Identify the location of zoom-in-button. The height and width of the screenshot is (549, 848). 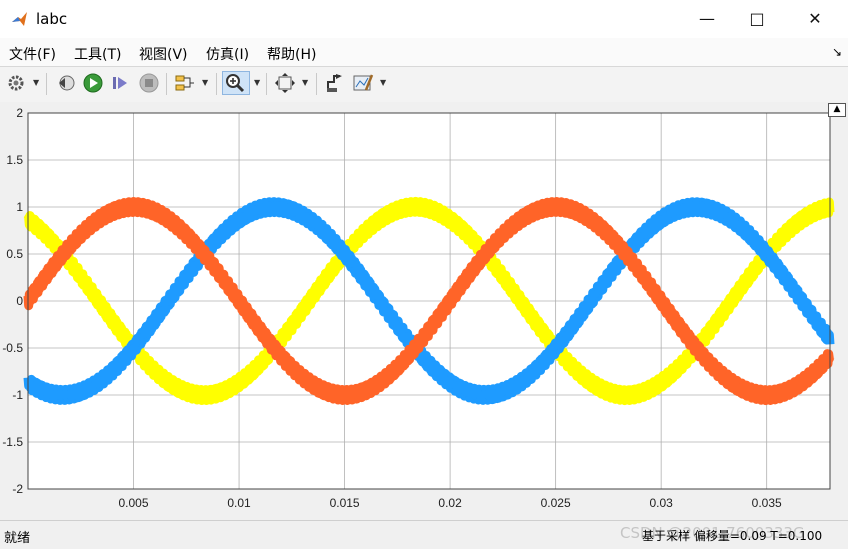
(236, 83).